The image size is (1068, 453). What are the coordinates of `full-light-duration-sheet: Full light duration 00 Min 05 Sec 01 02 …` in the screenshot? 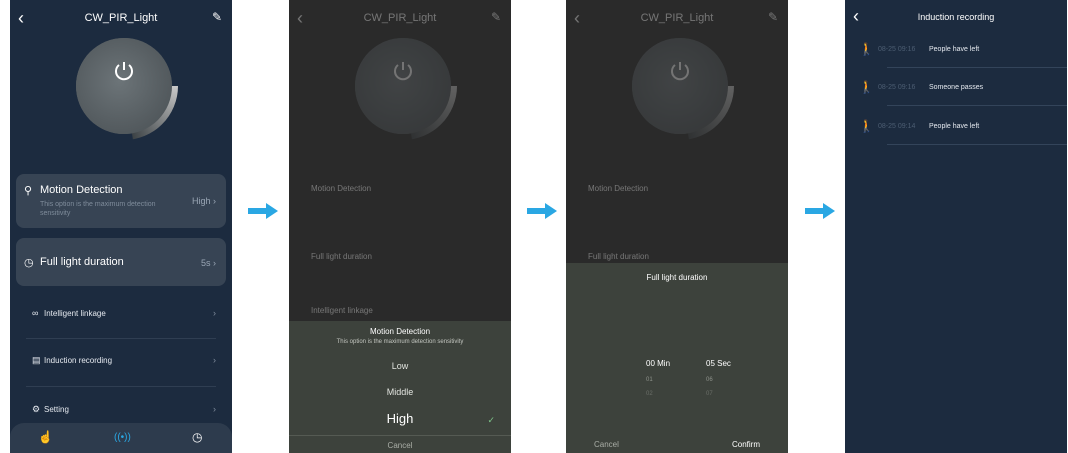 It's located at (677, 358).